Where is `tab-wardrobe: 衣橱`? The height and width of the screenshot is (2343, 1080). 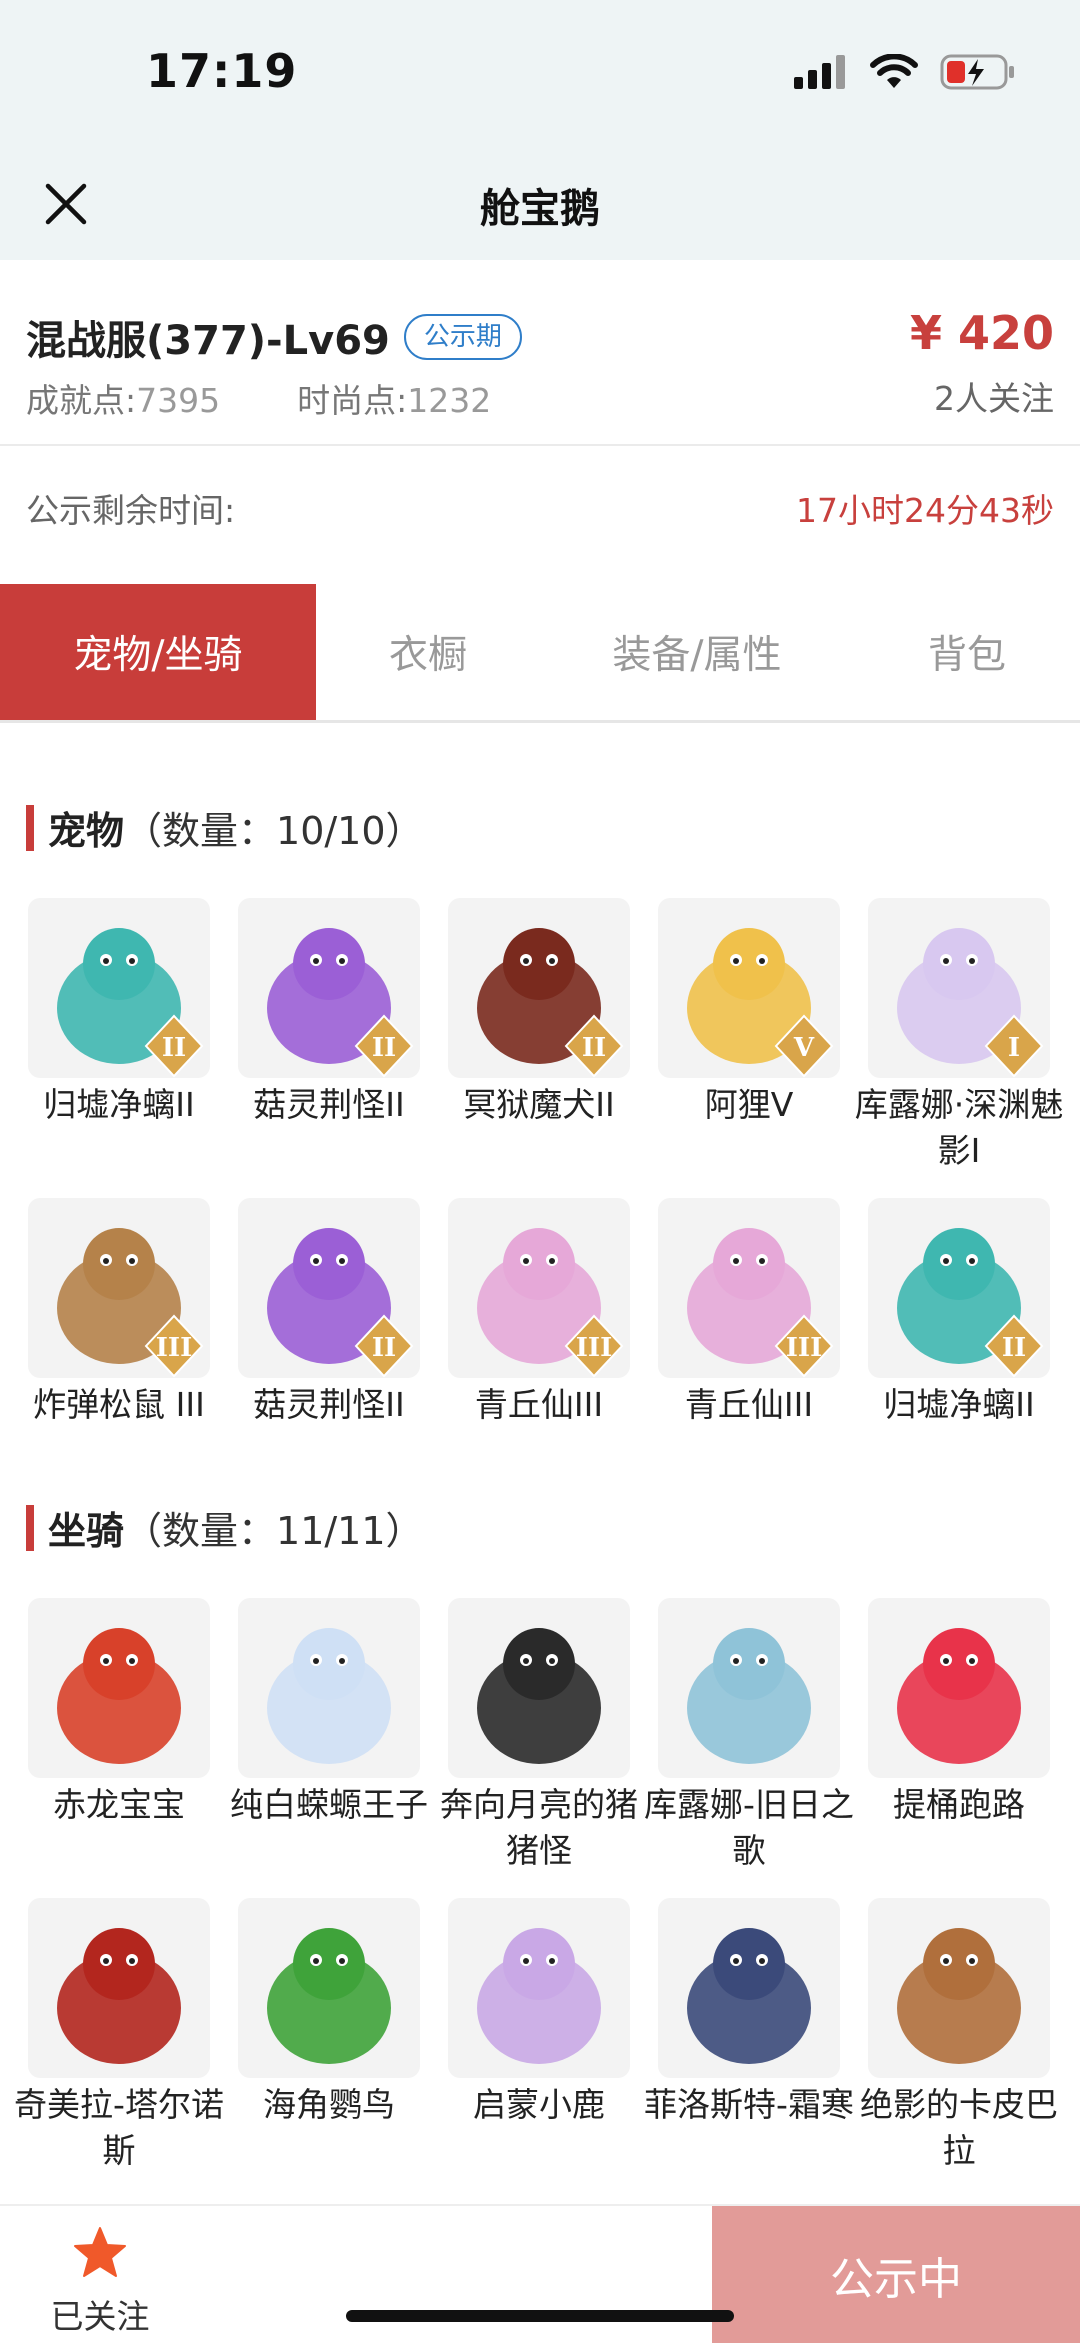 tab-wardrobe: 衣橱 is located at coordinates (428, 652).